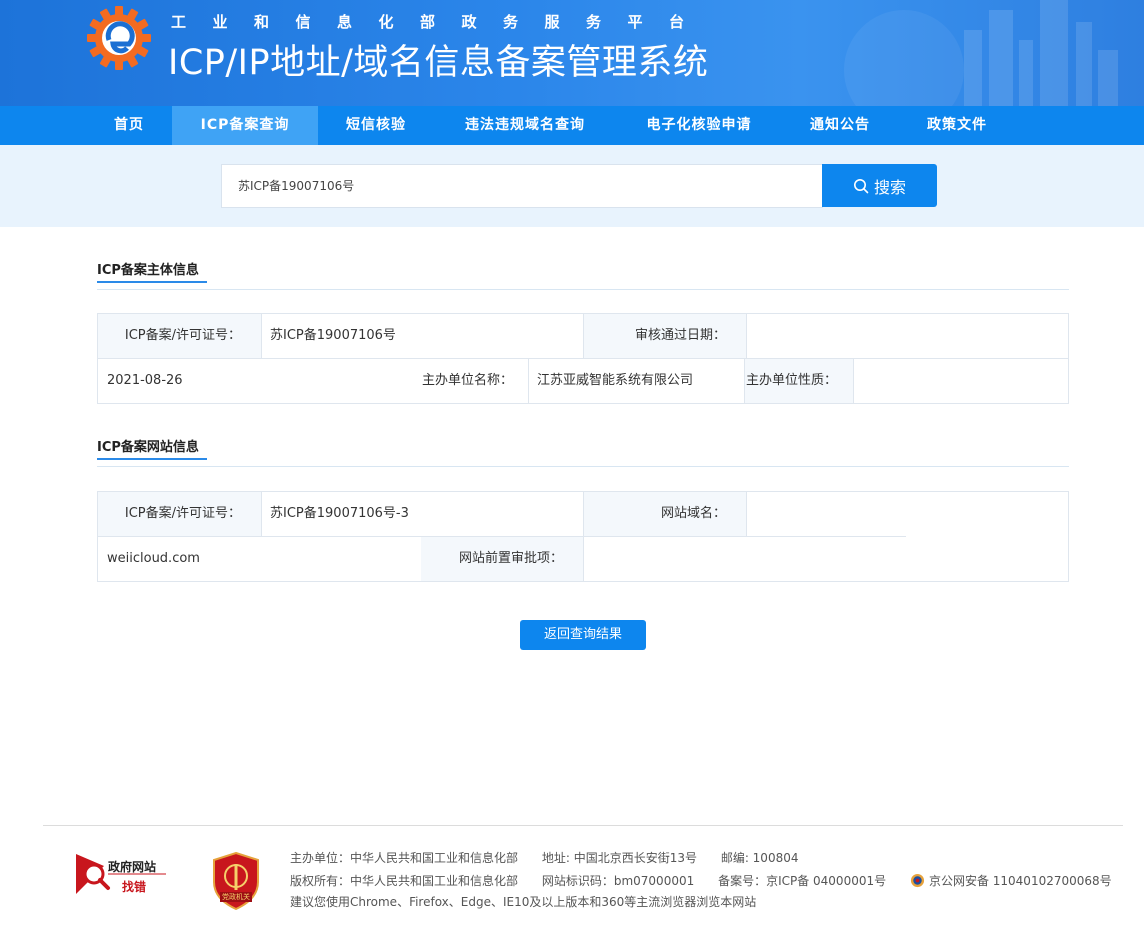 This screenshot has height=934, width=1144. I want to click on footer-police-text: 京公网安备 11040102700068号, so click(1020, 881).